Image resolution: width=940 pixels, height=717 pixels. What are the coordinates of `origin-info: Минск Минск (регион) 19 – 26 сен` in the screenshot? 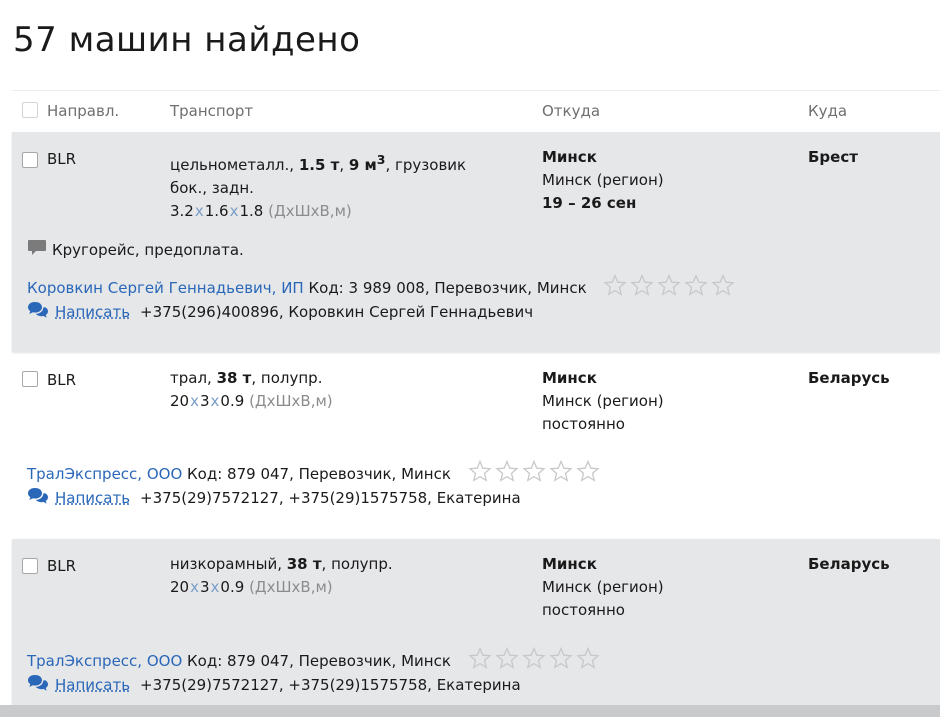 It's located at (603, 180).